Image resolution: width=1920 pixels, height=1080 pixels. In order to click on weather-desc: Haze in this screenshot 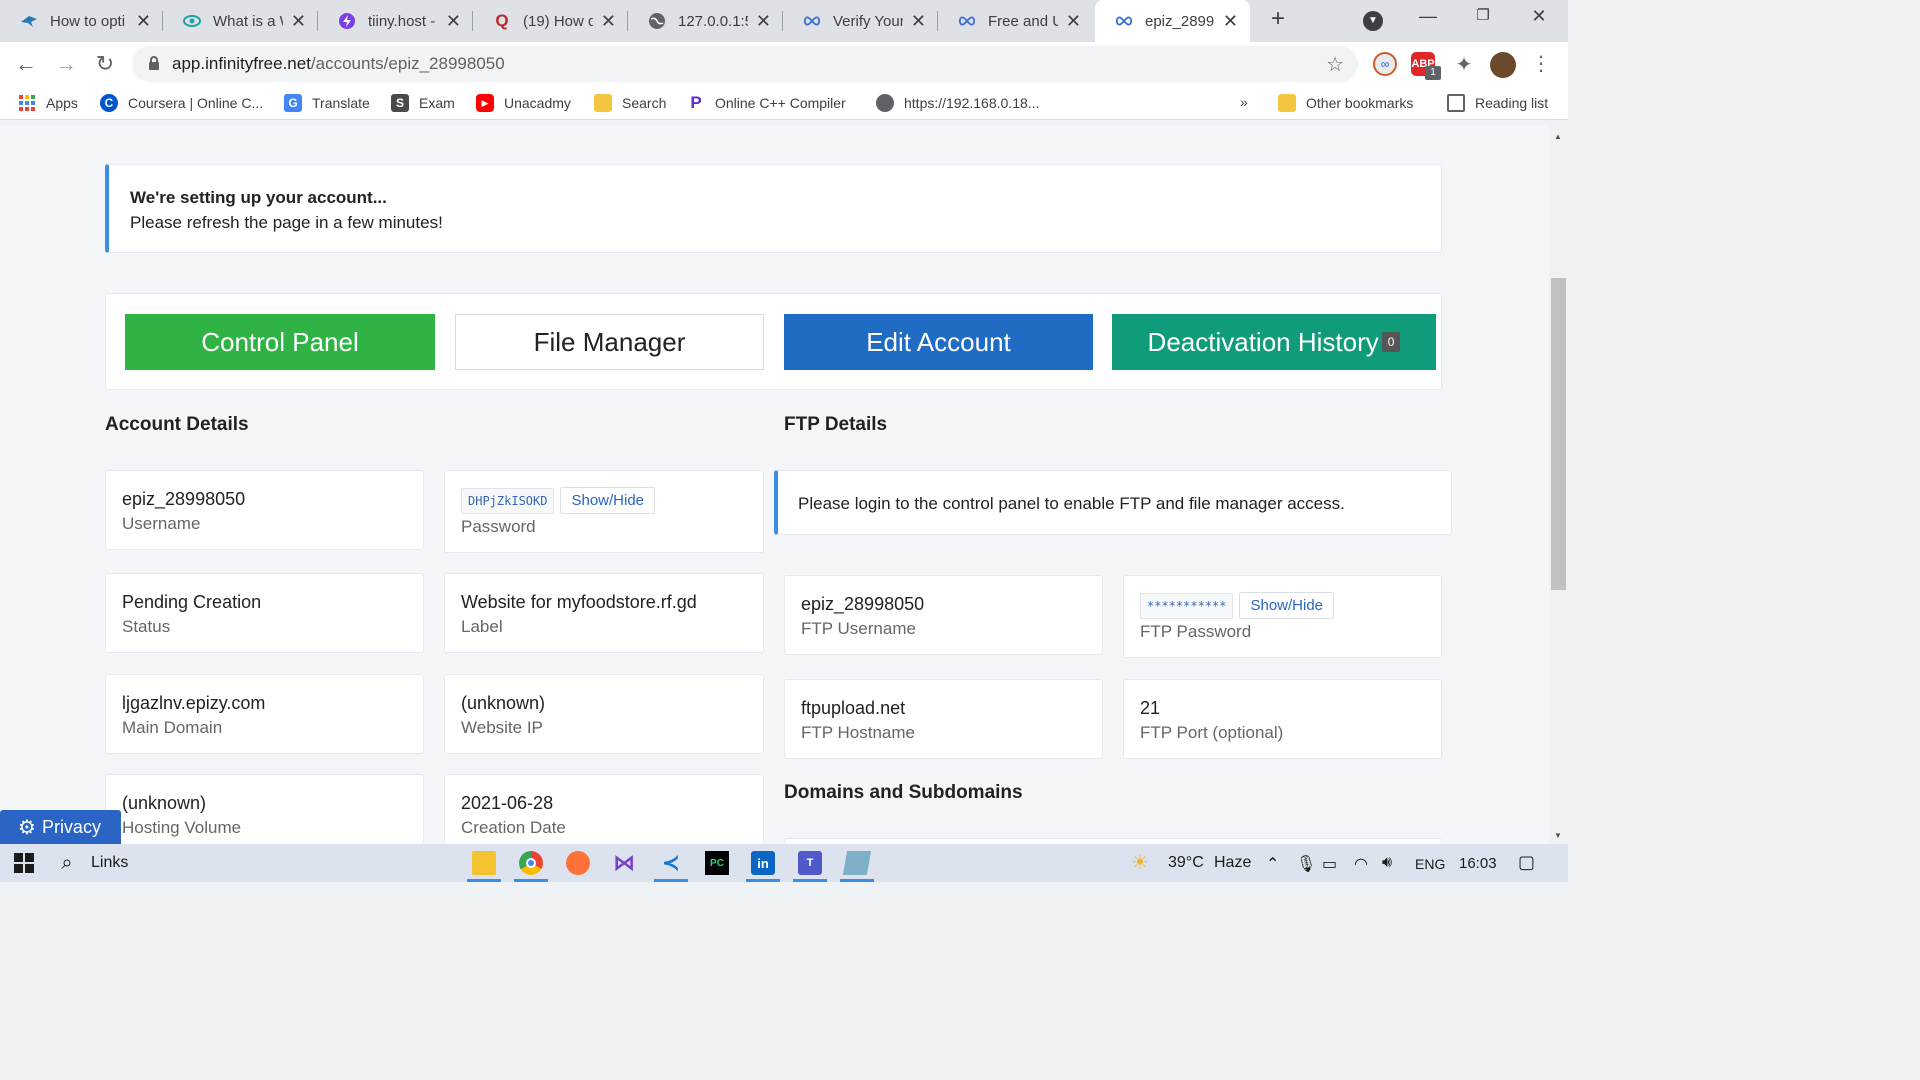, I will do `click(1232, 863)`.